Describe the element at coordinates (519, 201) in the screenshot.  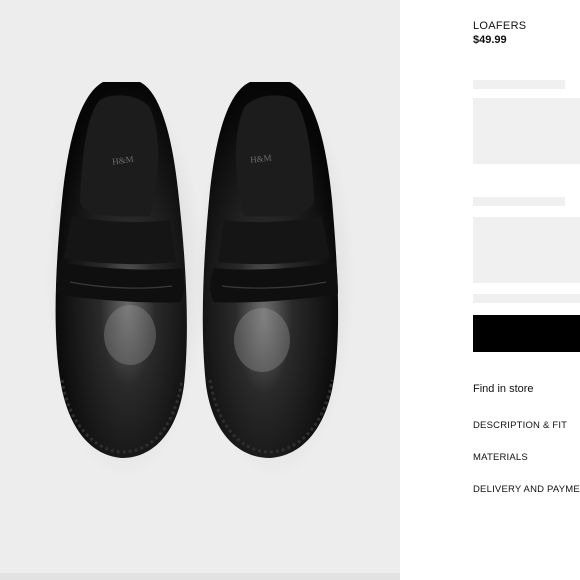
I see `size-label-placeholder` at that location.